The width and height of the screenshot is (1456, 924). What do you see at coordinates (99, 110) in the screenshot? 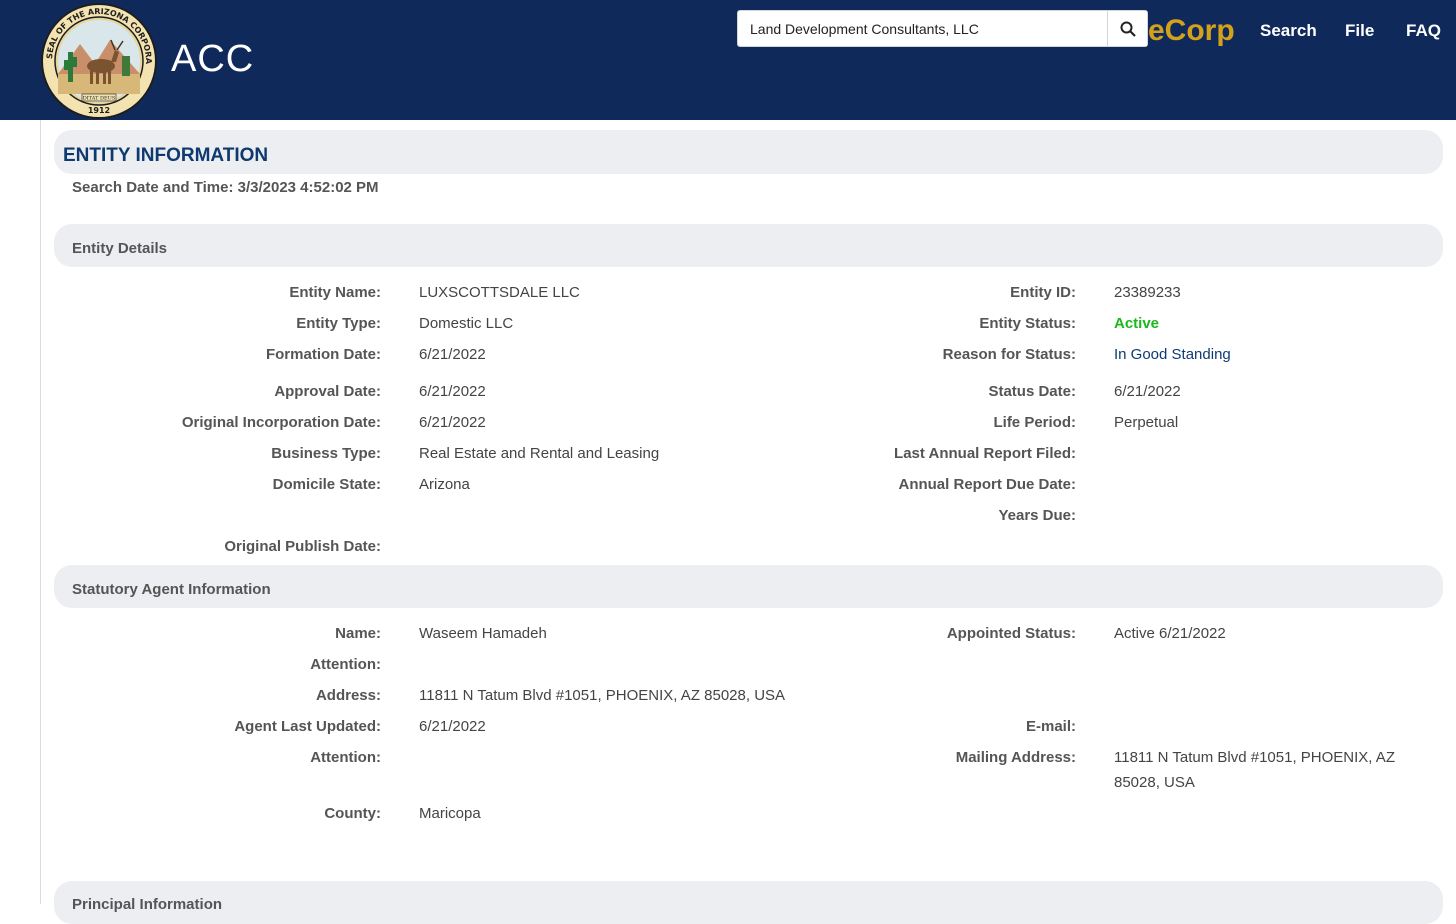
I see `svg-text: 1912` at bounding box center [99, 110].